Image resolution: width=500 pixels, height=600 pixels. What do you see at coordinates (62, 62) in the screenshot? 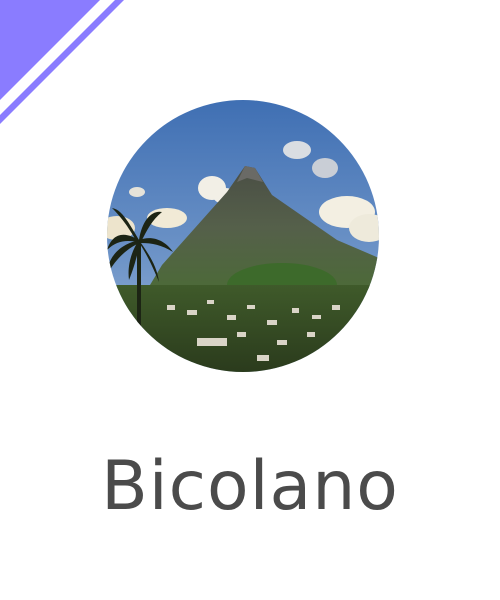
I see `corner-ribbon-decoration` at bounding box center [62, 62].